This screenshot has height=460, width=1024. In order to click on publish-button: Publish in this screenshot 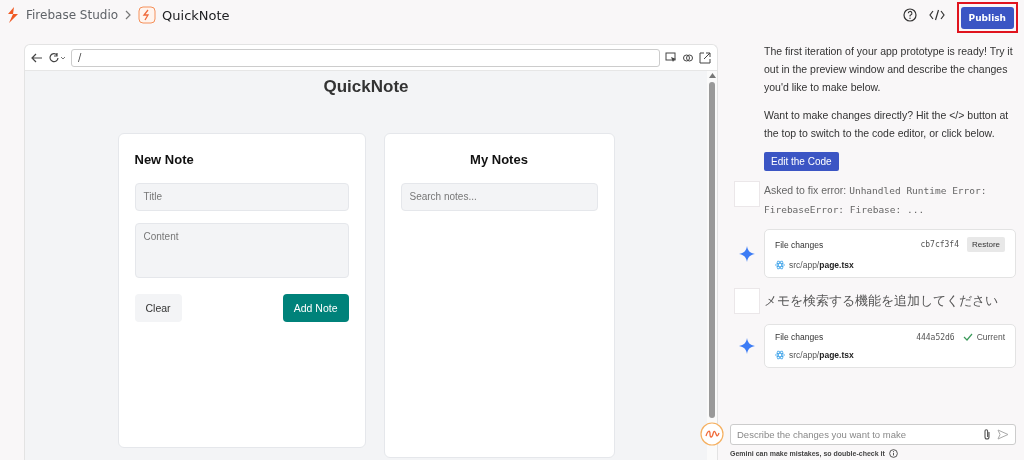, I will do `click(987, 17)`.